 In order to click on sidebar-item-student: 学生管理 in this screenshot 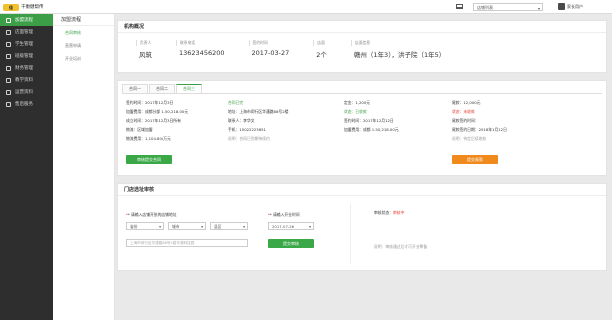, I will do `click(26, 44)`.